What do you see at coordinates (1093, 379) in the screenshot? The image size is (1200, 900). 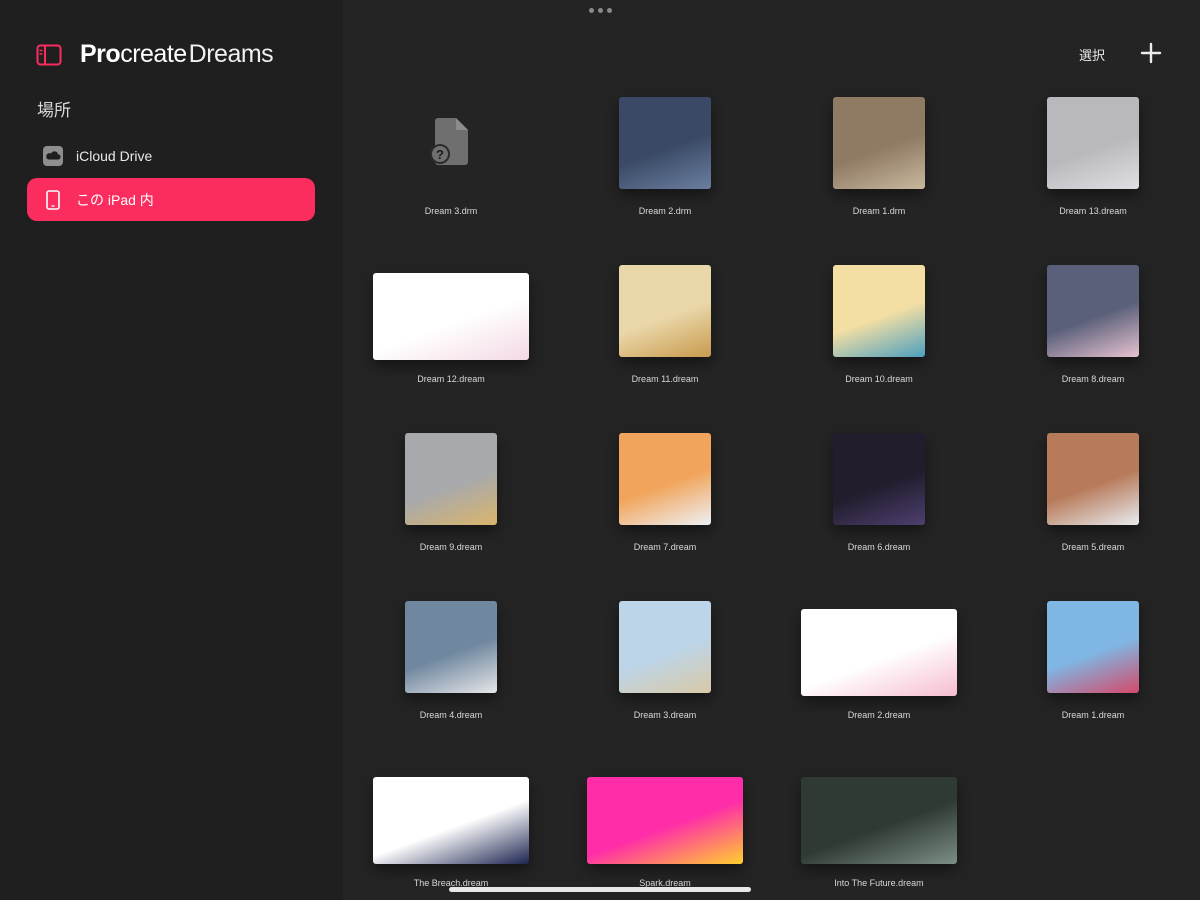 I see `file-name: Dream 8.dream` at bounding box center [1093, 379].